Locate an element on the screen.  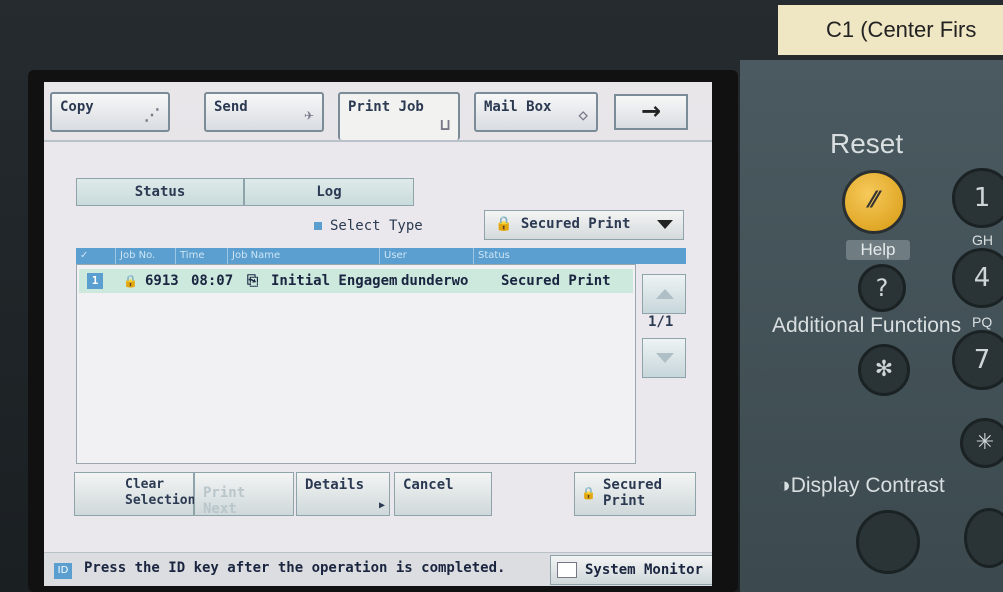
keypad-4-label: 4 is located at coordinates (982, 278).